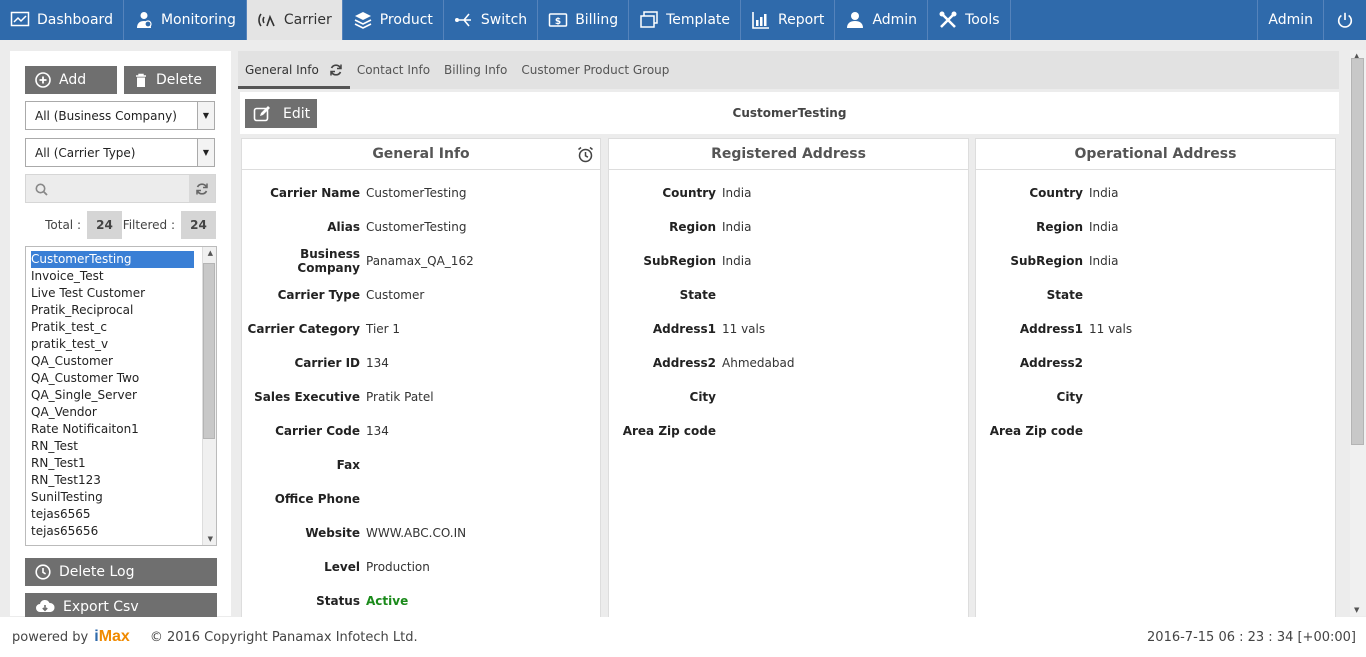 This screenshot has height=657, width=1366. Describe the element at coordinates (307, 396) in the screenshot. I see `field-label: Sales Executive` at that location.